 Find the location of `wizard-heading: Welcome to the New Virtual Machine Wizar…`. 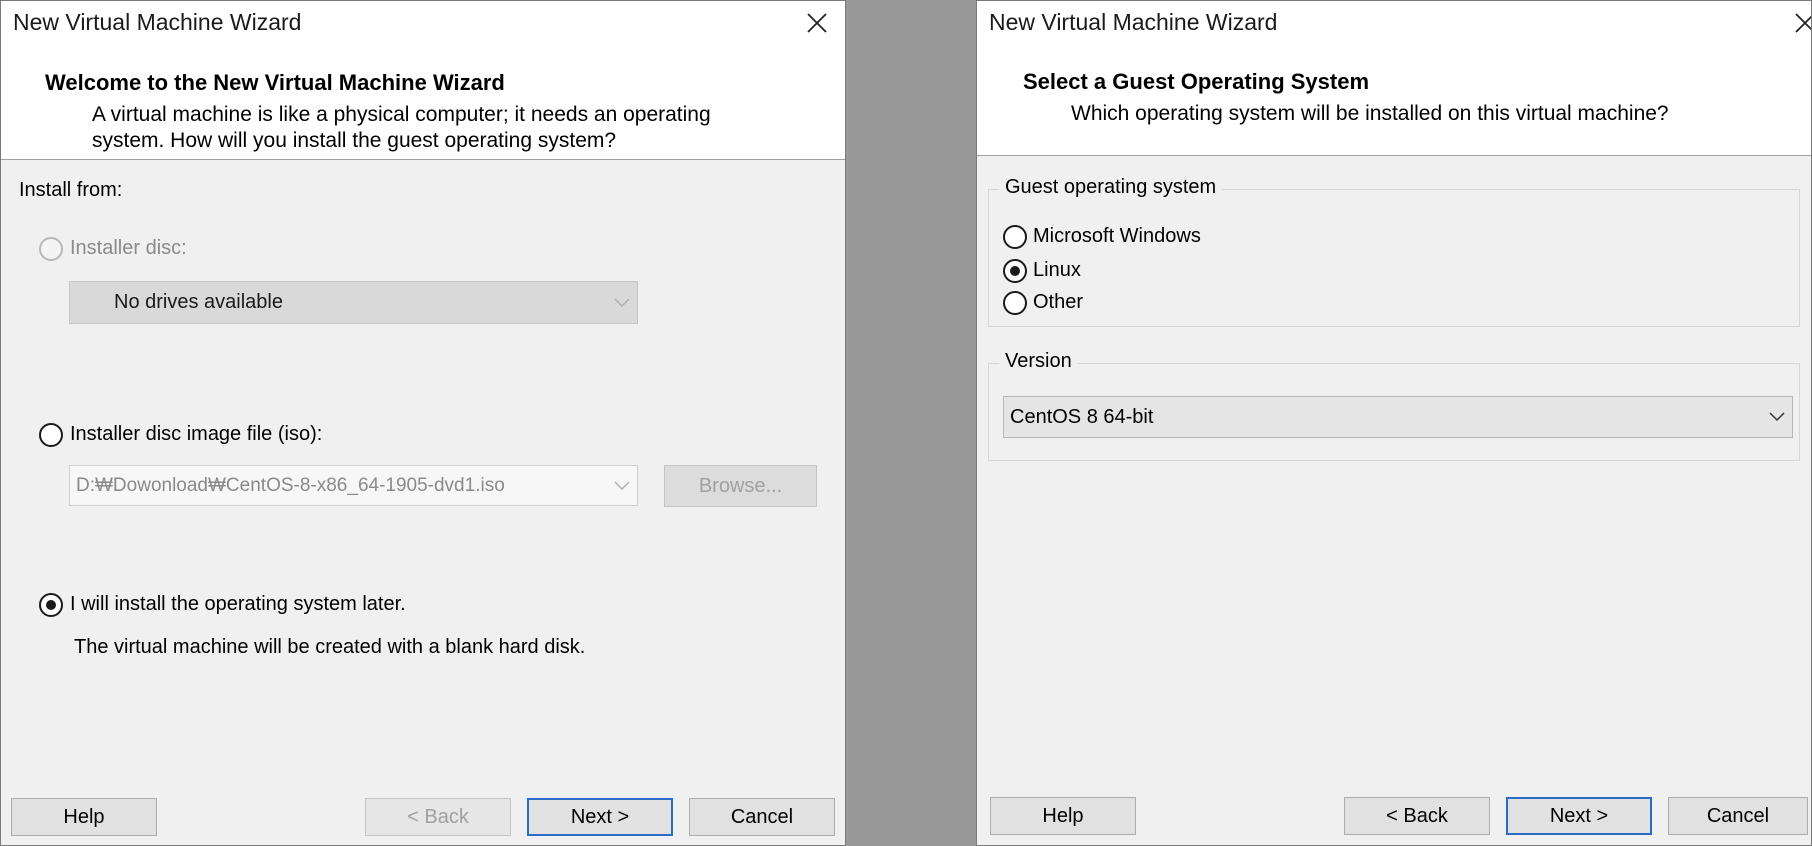

wizard-heading: Welcome to the New Virtual Machine Wizar… is located at coordinates (275, 82).